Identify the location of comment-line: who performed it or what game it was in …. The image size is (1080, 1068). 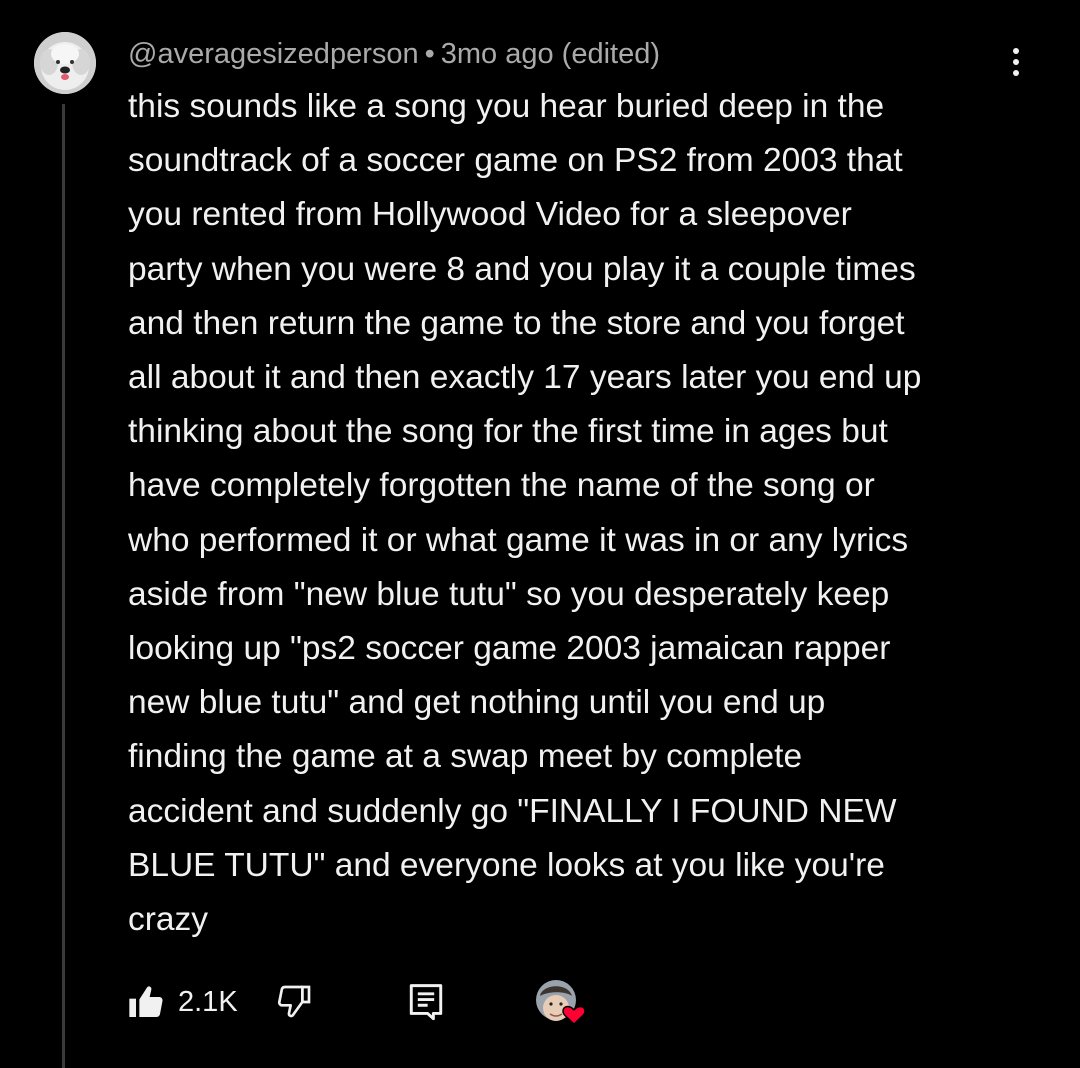
(518, 540).